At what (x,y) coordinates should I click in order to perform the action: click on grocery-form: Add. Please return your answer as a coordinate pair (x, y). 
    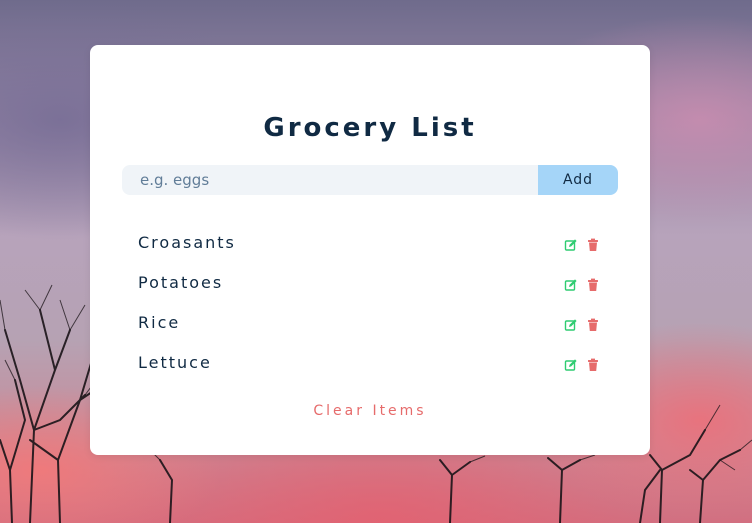
    Looking at the image, I should click on (370, 180).